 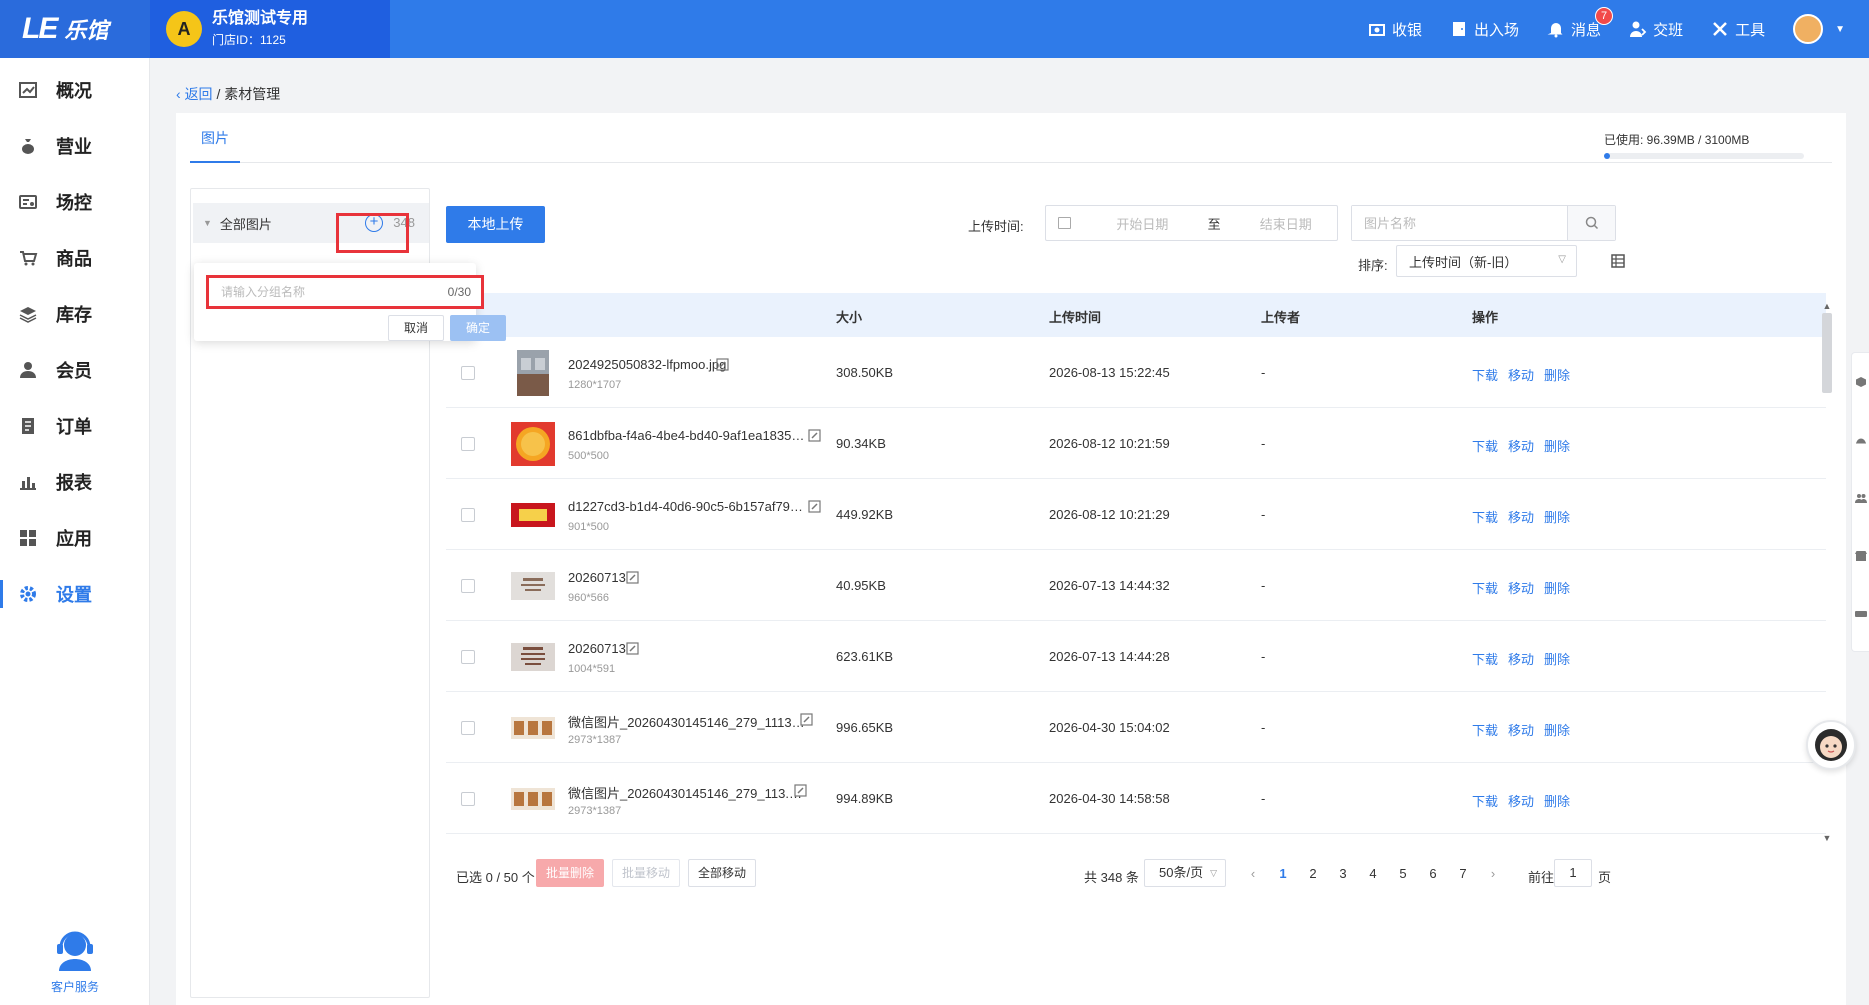 I want to click on top-nav-handover: 交班, so click(x=1656, y=29).